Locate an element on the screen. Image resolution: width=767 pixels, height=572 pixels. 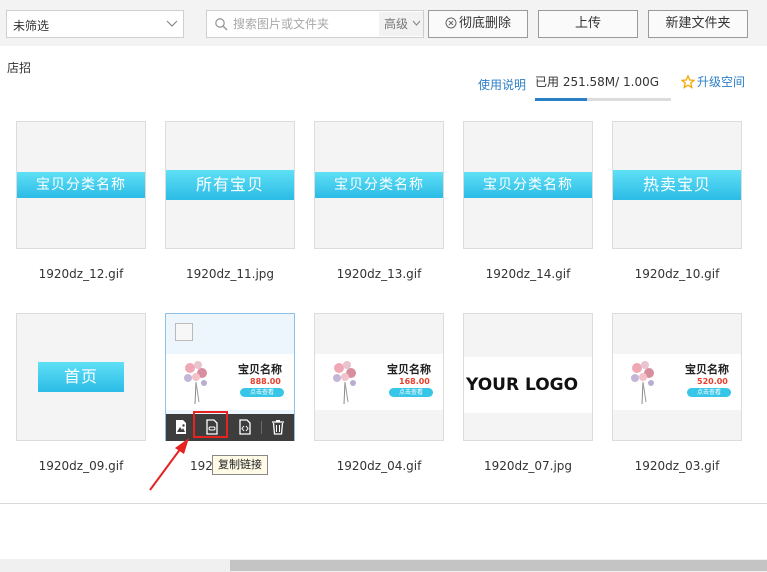
copy-link-tooltip: 复制链接 is located at coordinates (240, 465).